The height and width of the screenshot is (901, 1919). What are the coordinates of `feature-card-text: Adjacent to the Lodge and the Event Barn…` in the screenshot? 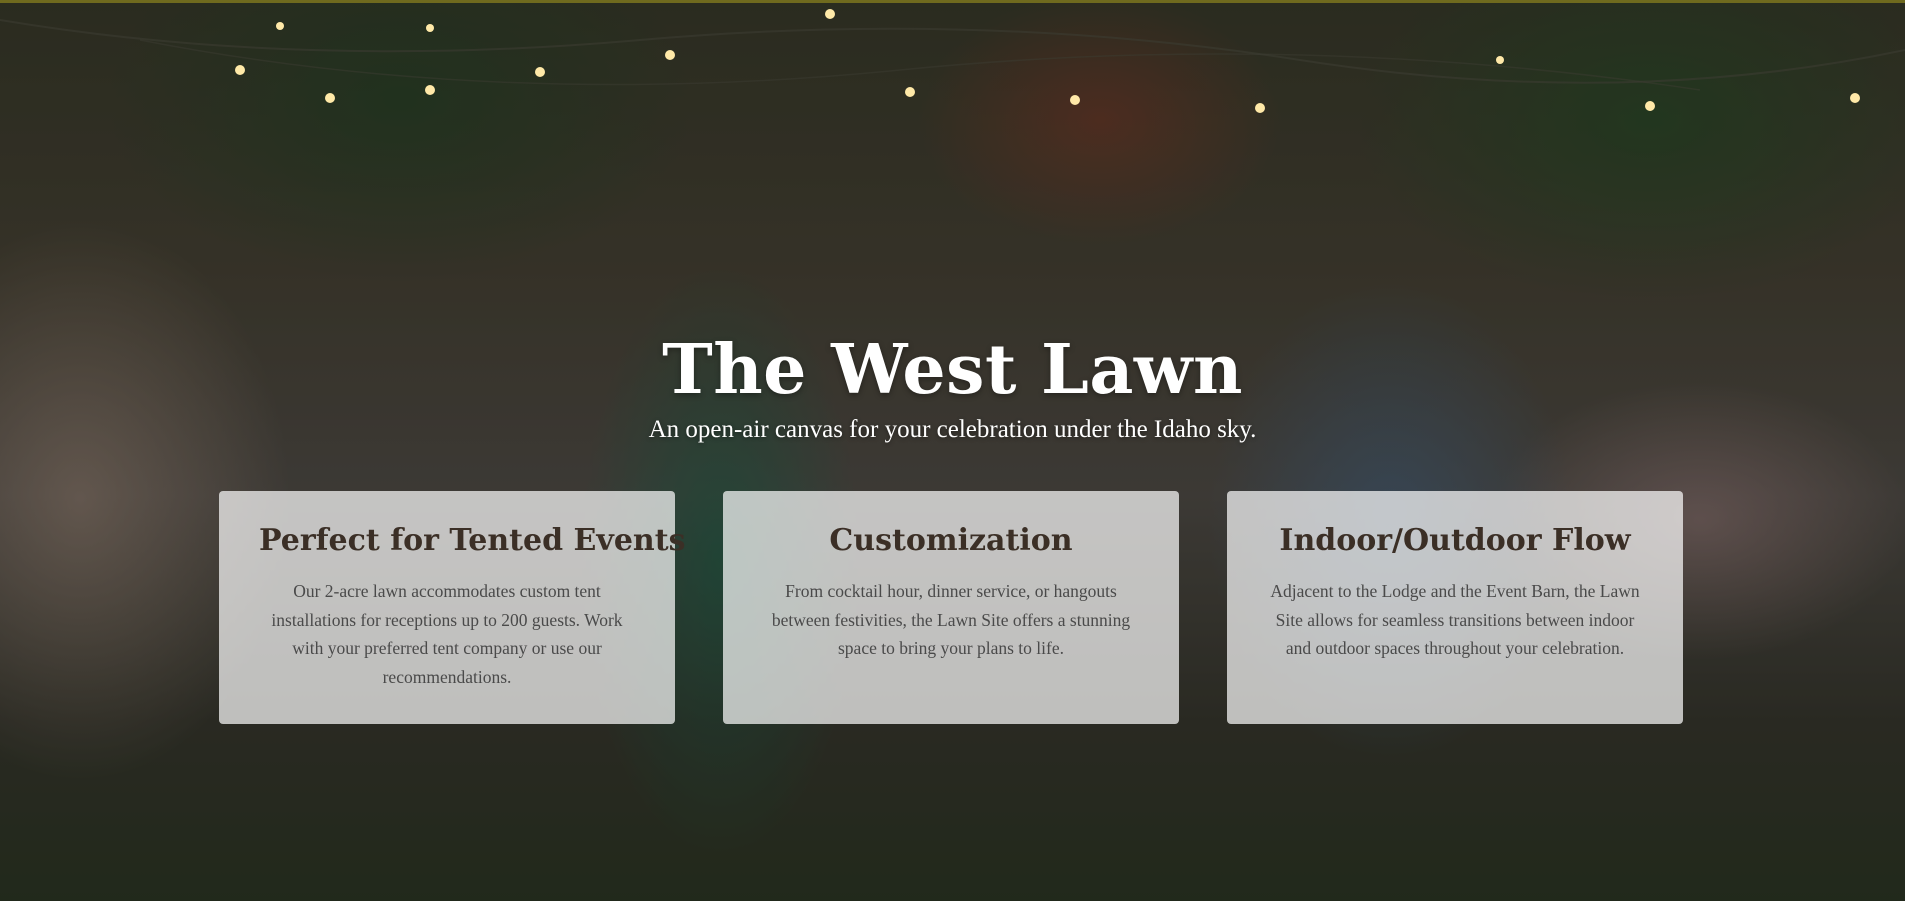 It's located at (1455, 619).